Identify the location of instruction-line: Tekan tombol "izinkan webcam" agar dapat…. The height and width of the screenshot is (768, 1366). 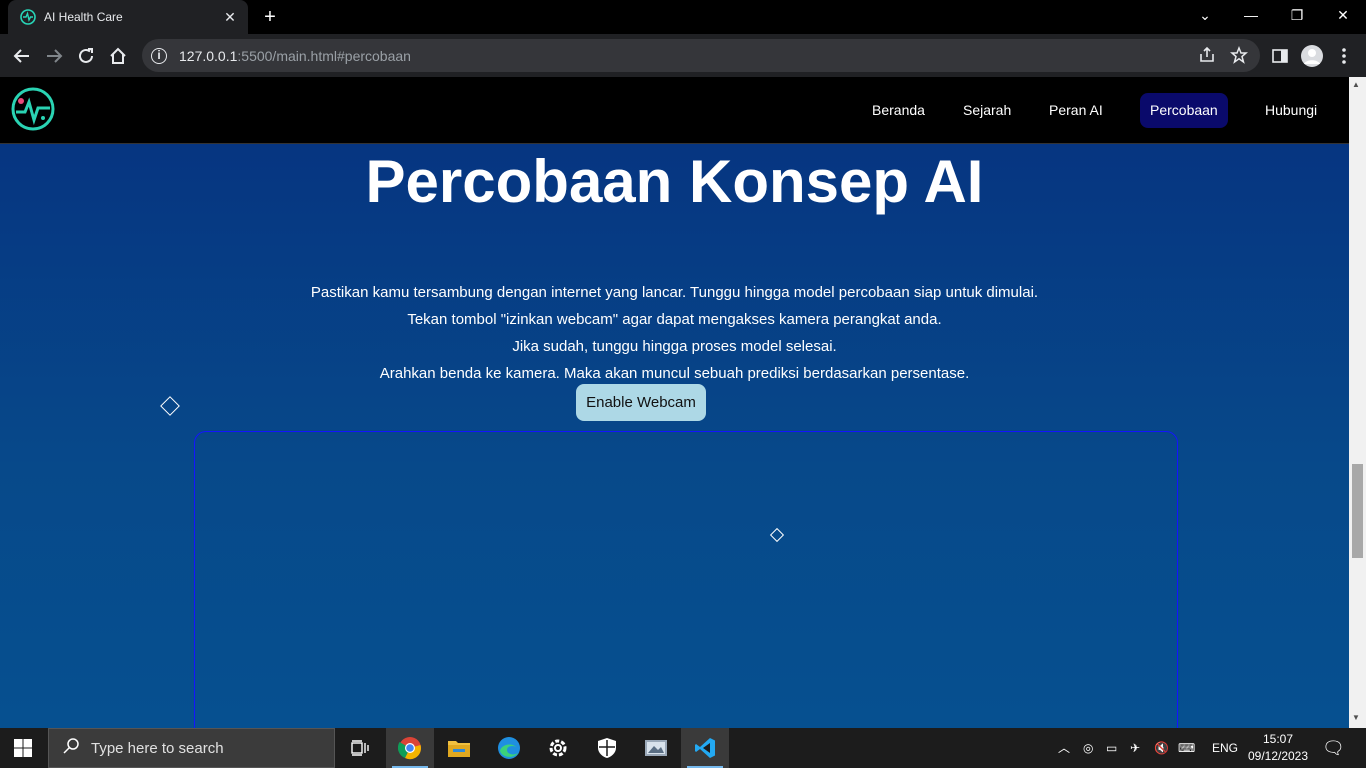
(674, 319).